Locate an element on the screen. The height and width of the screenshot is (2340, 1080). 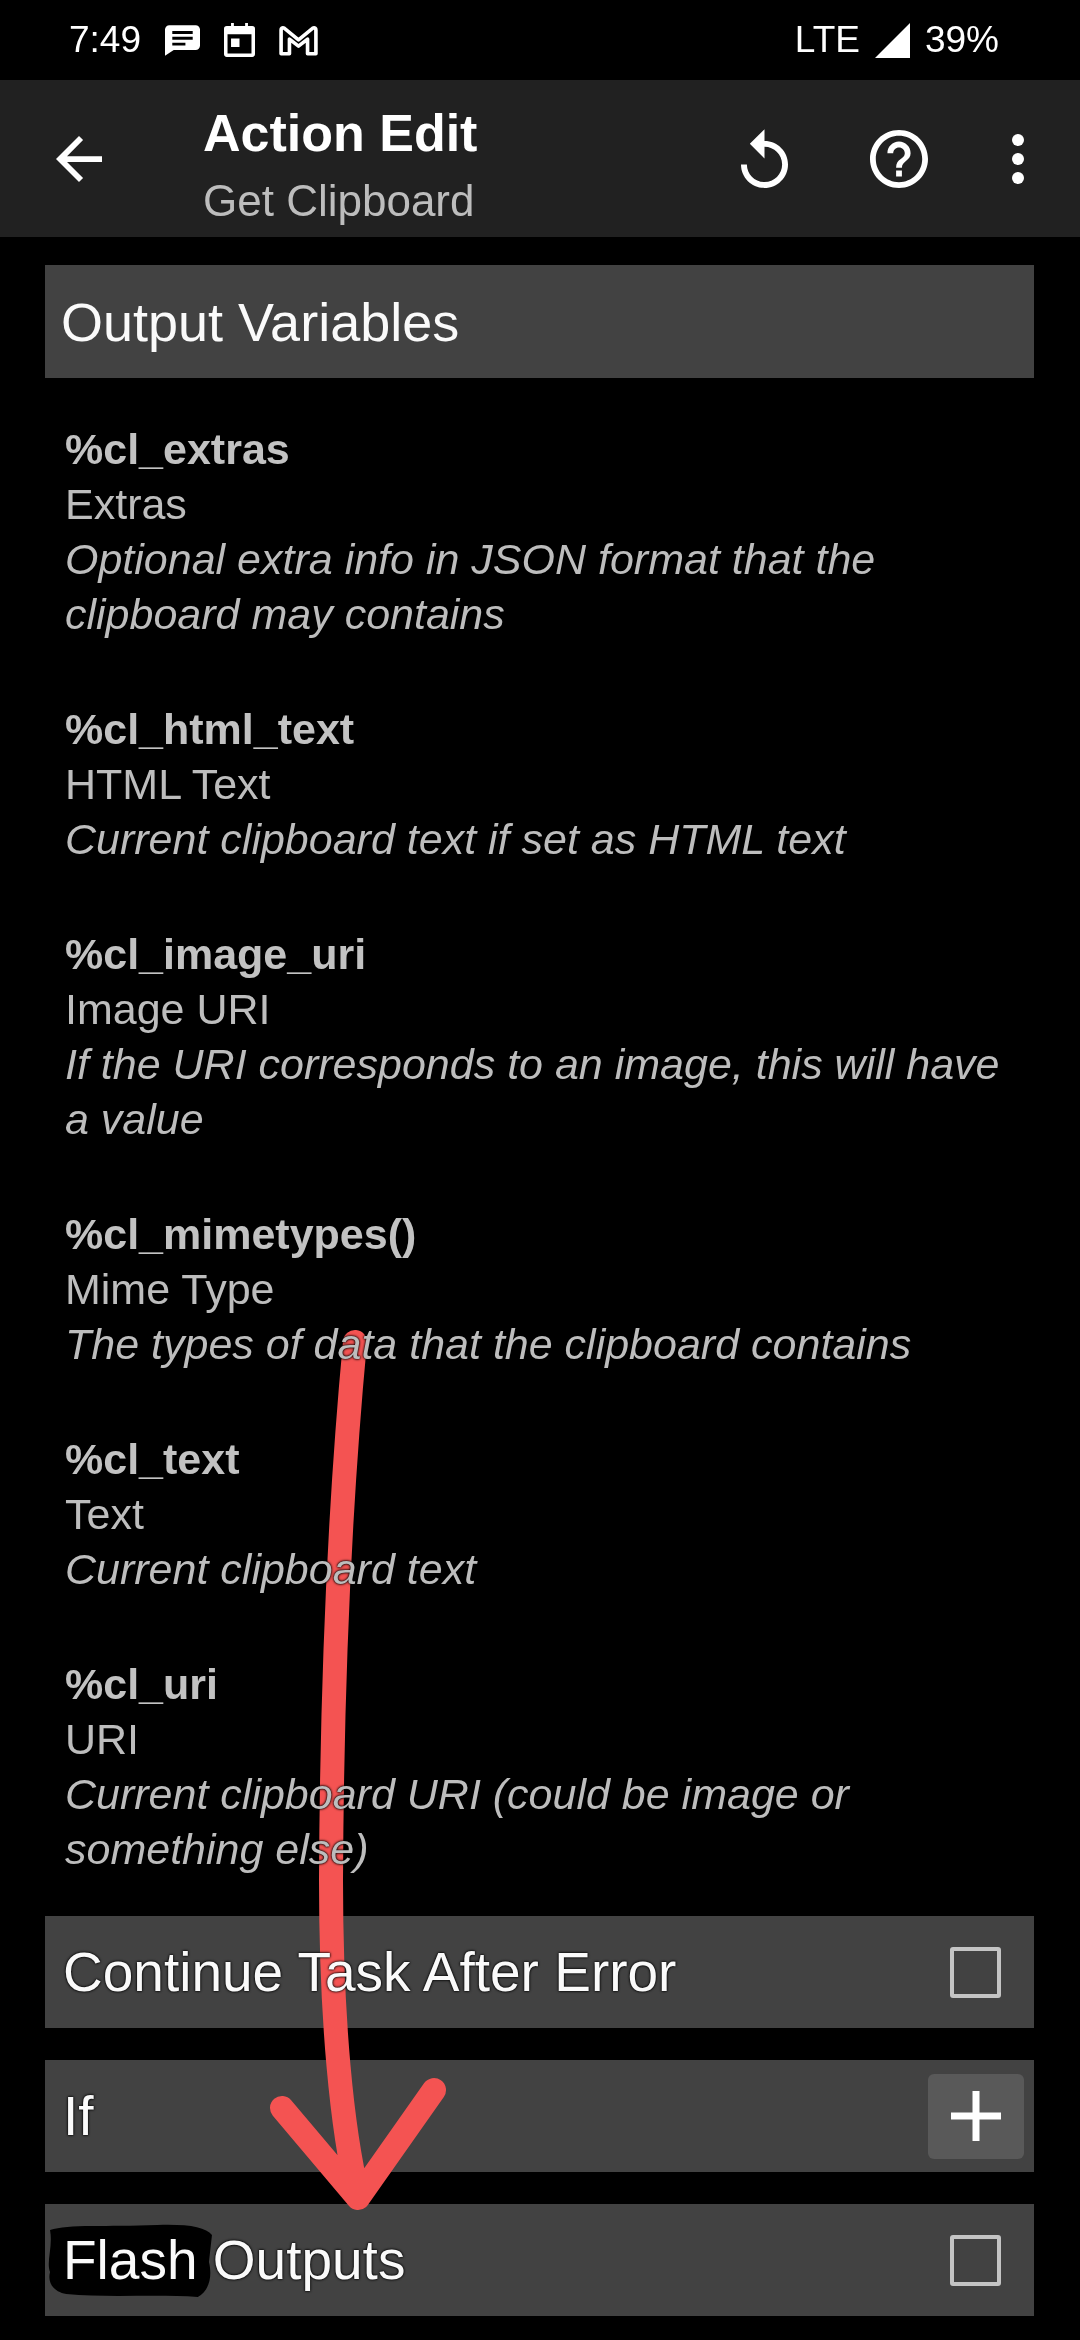
variable-name: %cl_image_uri is located at coordinates (216, 954).